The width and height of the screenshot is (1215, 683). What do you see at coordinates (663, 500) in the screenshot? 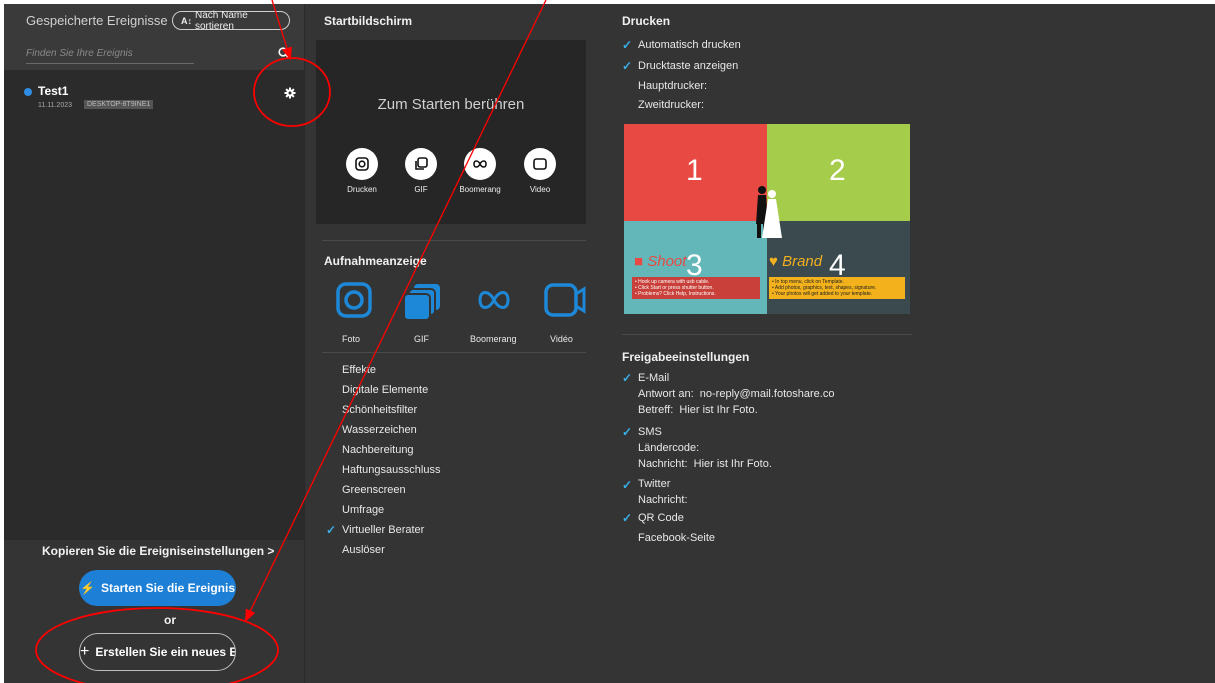
I see `twitter-message-label: Nachricht:` at bounding box center [663, 500].